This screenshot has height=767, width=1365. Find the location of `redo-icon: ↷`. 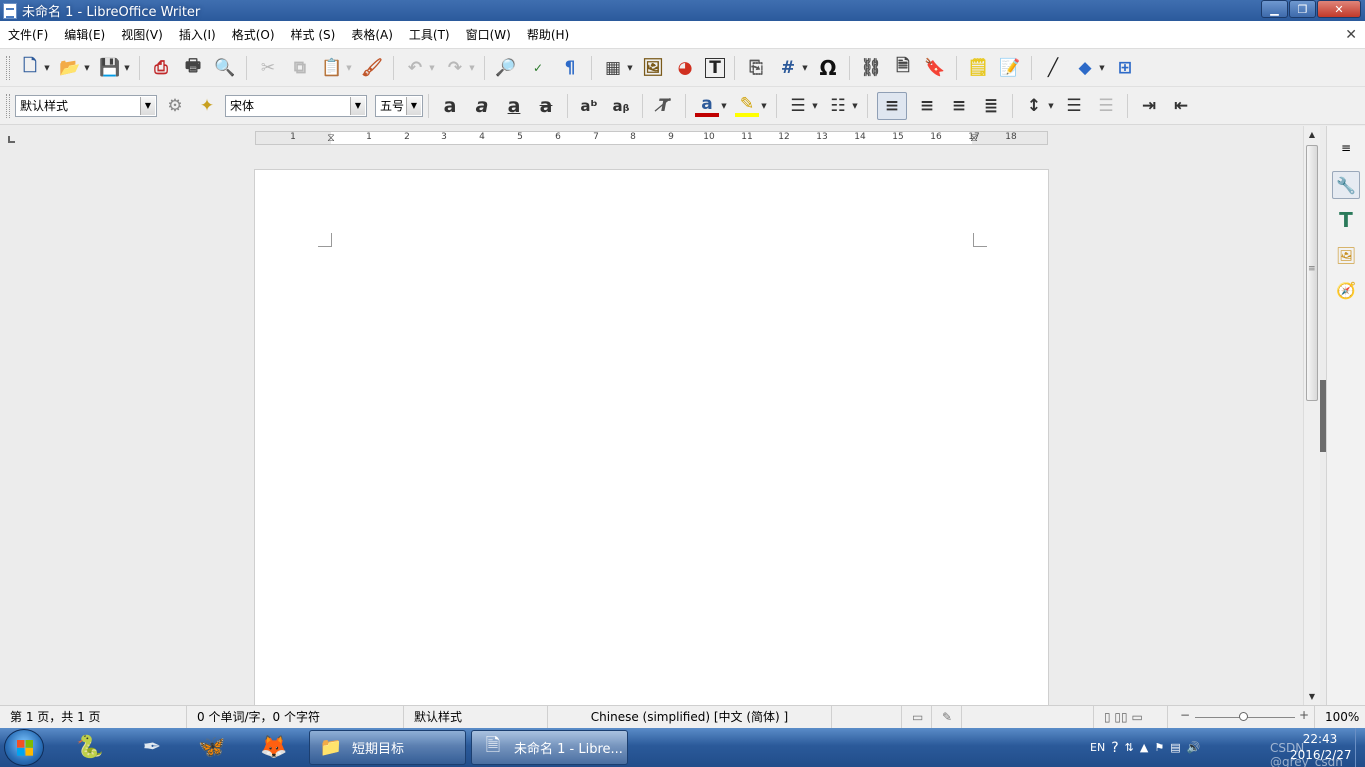

redo-icon: ↷ is located at coordinates (455, 68).